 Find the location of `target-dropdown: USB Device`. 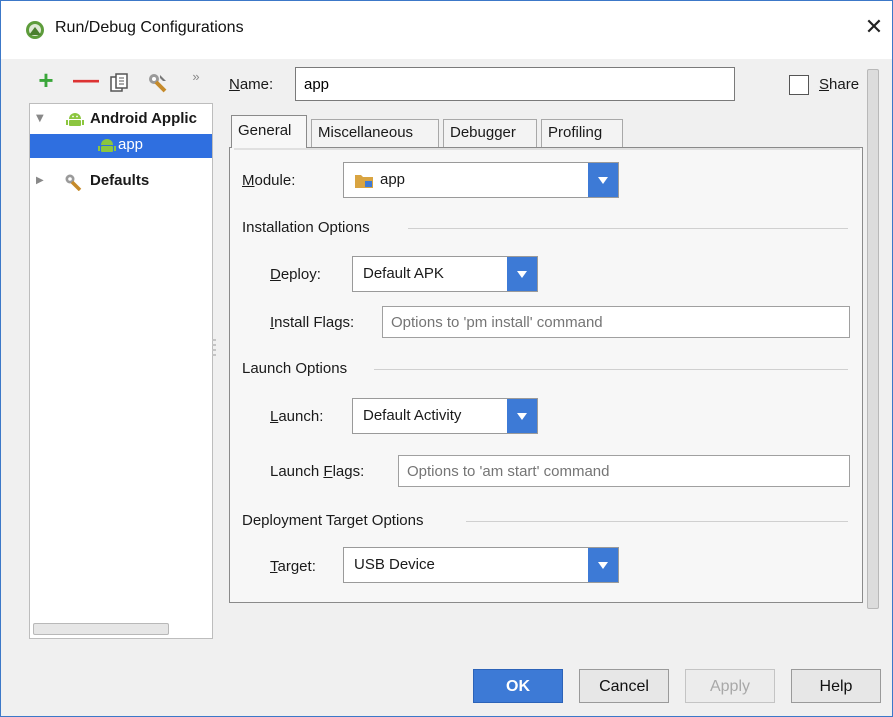

target-dropdown: USB Device is located at coordinates (481, 565).